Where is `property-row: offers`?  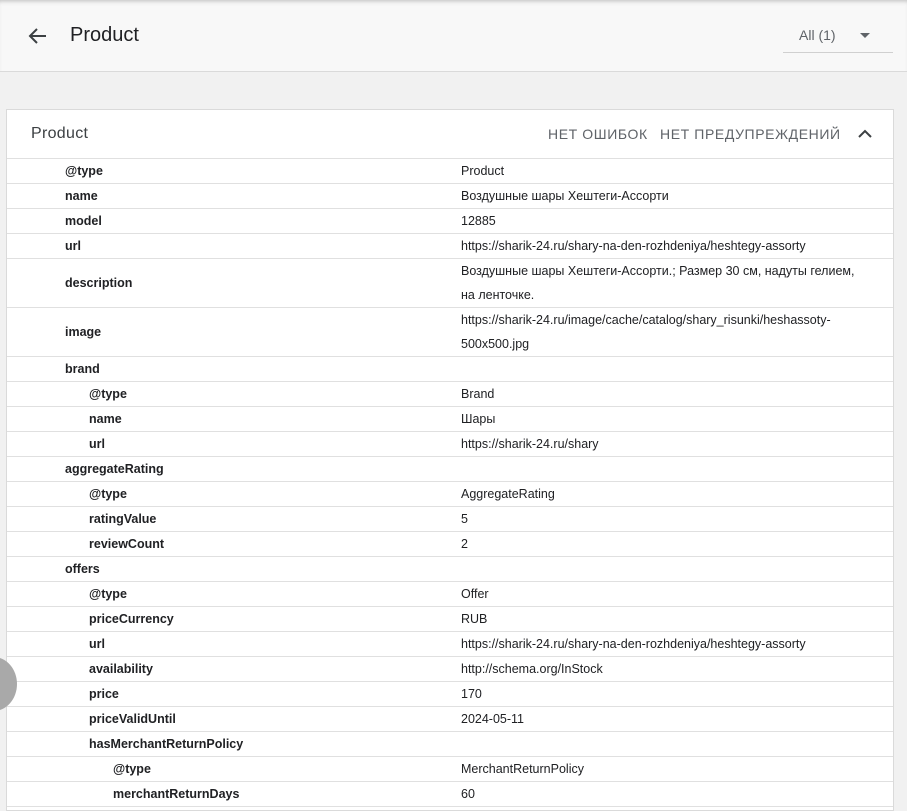
property-row: offers is located at coordinates (450, 569).